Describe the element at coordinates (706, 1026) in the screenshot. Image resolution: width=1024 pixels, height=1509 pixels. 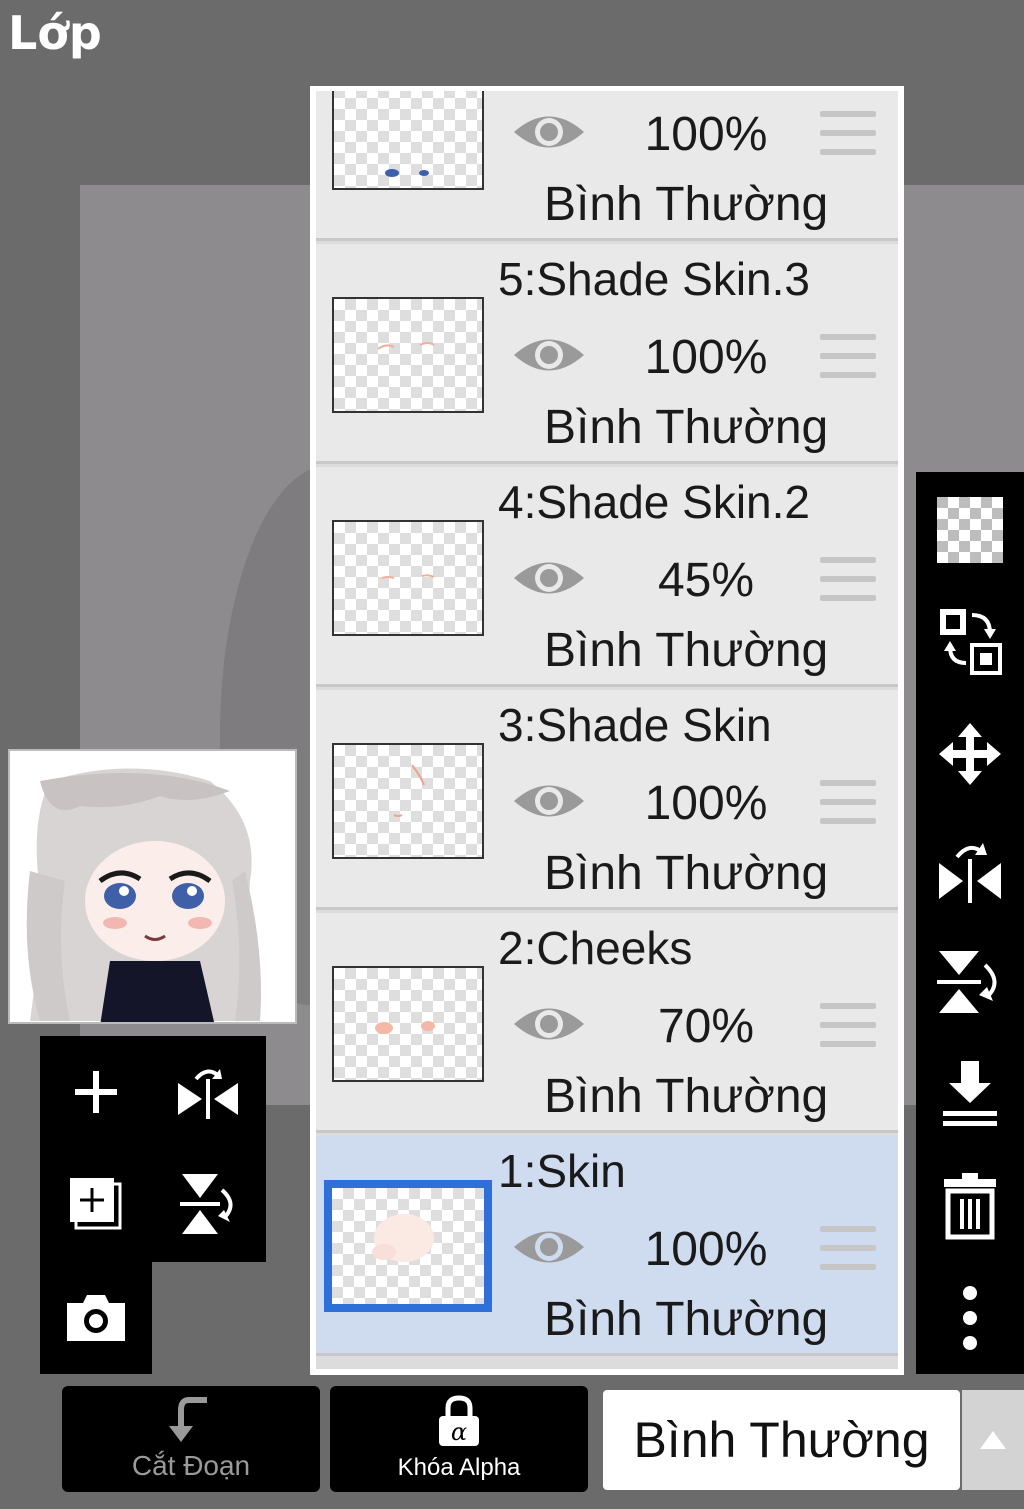
I see `layer-opacity: 70%` at that location.